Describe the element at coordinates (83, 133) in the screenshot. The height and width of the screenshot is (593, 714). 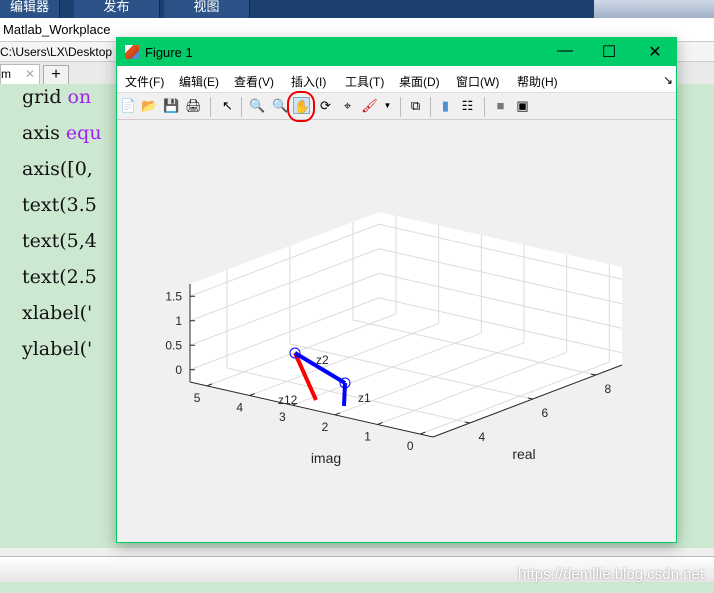
I see `code-keyword: equ` at that location.